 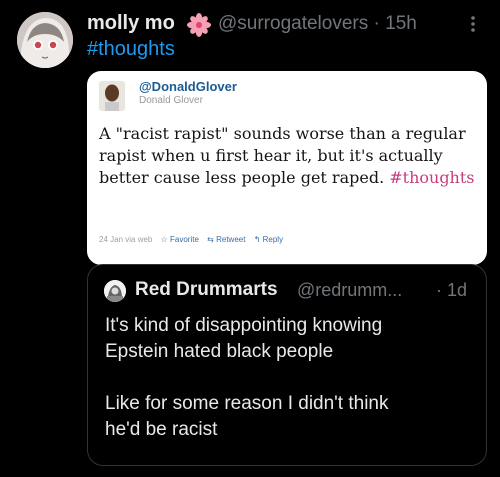 I want to click on post-header: molly mo @surrogatelovers · 15h, so click(x=287, y=25).